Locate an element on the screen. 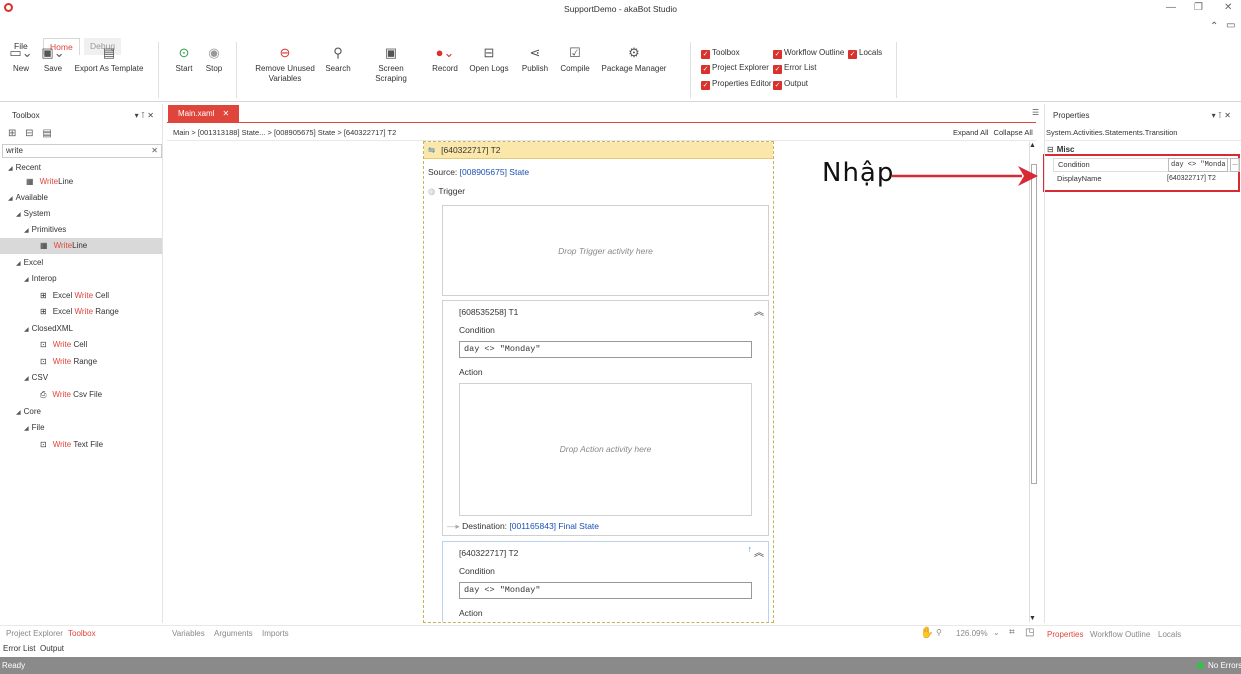 Image resolution: width=1241 pixels, height=674 pixels. record-button: ●⌄ Record is located at coordinates (445, 59).